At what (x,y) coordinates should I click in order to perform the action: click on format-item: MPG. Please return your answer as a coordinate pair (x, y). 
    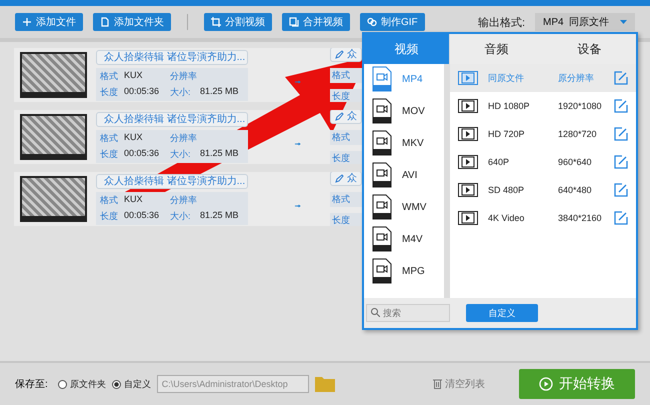
    Looking at the image, I should click on (408, 271).